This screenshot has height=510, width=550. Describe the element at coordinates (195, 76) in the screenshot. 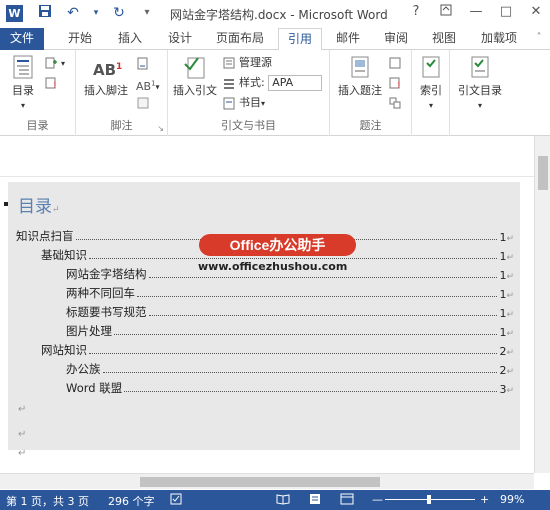

I see `insert-citation-button: 插入引文` at that location.